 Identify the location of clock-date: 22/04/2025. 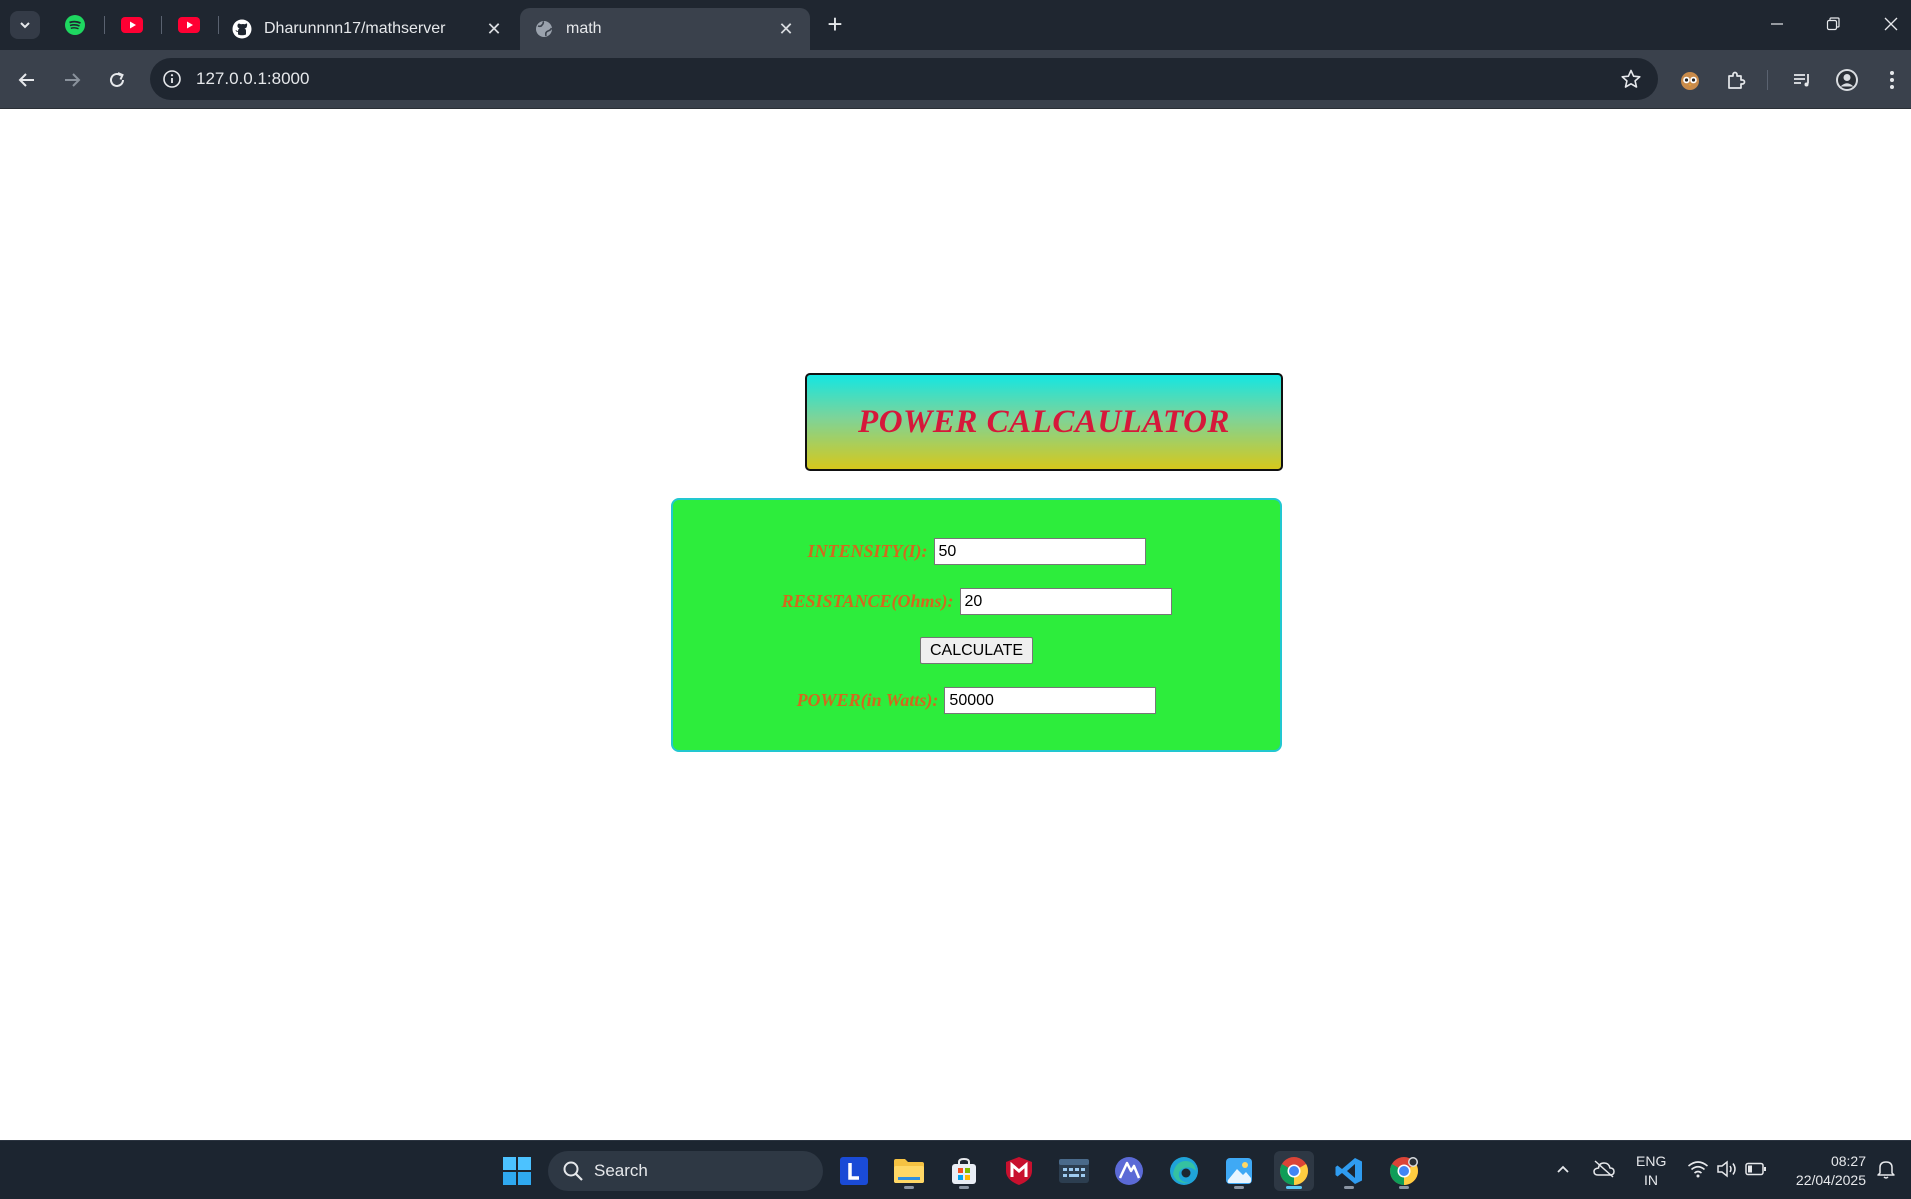
(1830, 1180).